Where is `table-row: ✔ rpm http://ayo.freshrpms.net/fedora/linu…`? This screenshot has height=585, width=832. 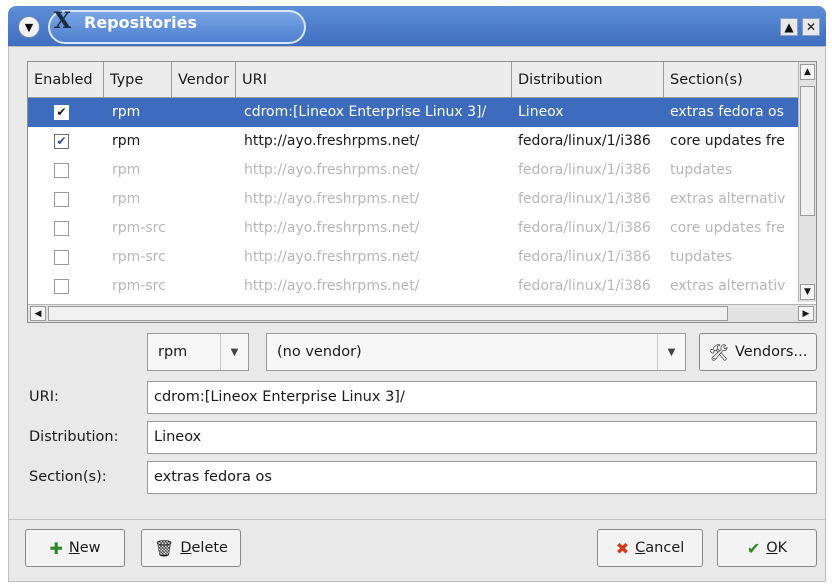
table-row: ✔ rpm http://ayo.freshrpms.net/fedora/linu… is located at coordinates (413, 141).